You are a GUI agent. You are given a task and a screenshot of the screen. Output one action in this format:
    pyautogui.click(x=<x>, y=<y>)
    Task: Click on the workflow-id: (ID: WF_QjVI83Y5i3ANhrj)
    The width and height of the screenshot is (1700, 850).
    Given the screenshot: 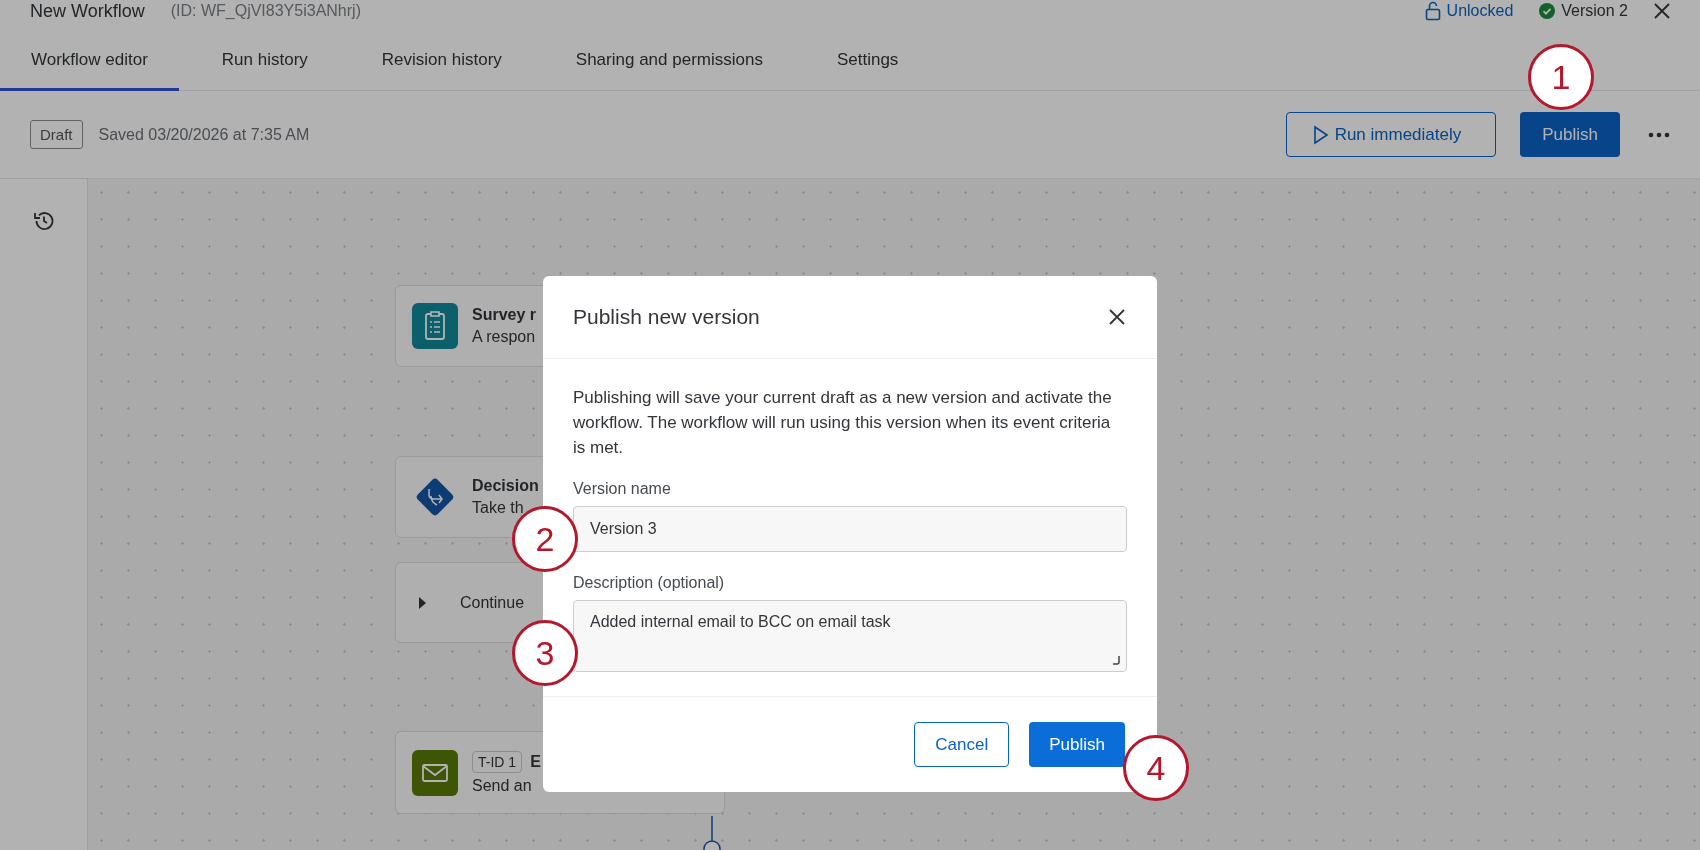 What is the action you would take?
    pyautogui.click(x=265, y=11)
    